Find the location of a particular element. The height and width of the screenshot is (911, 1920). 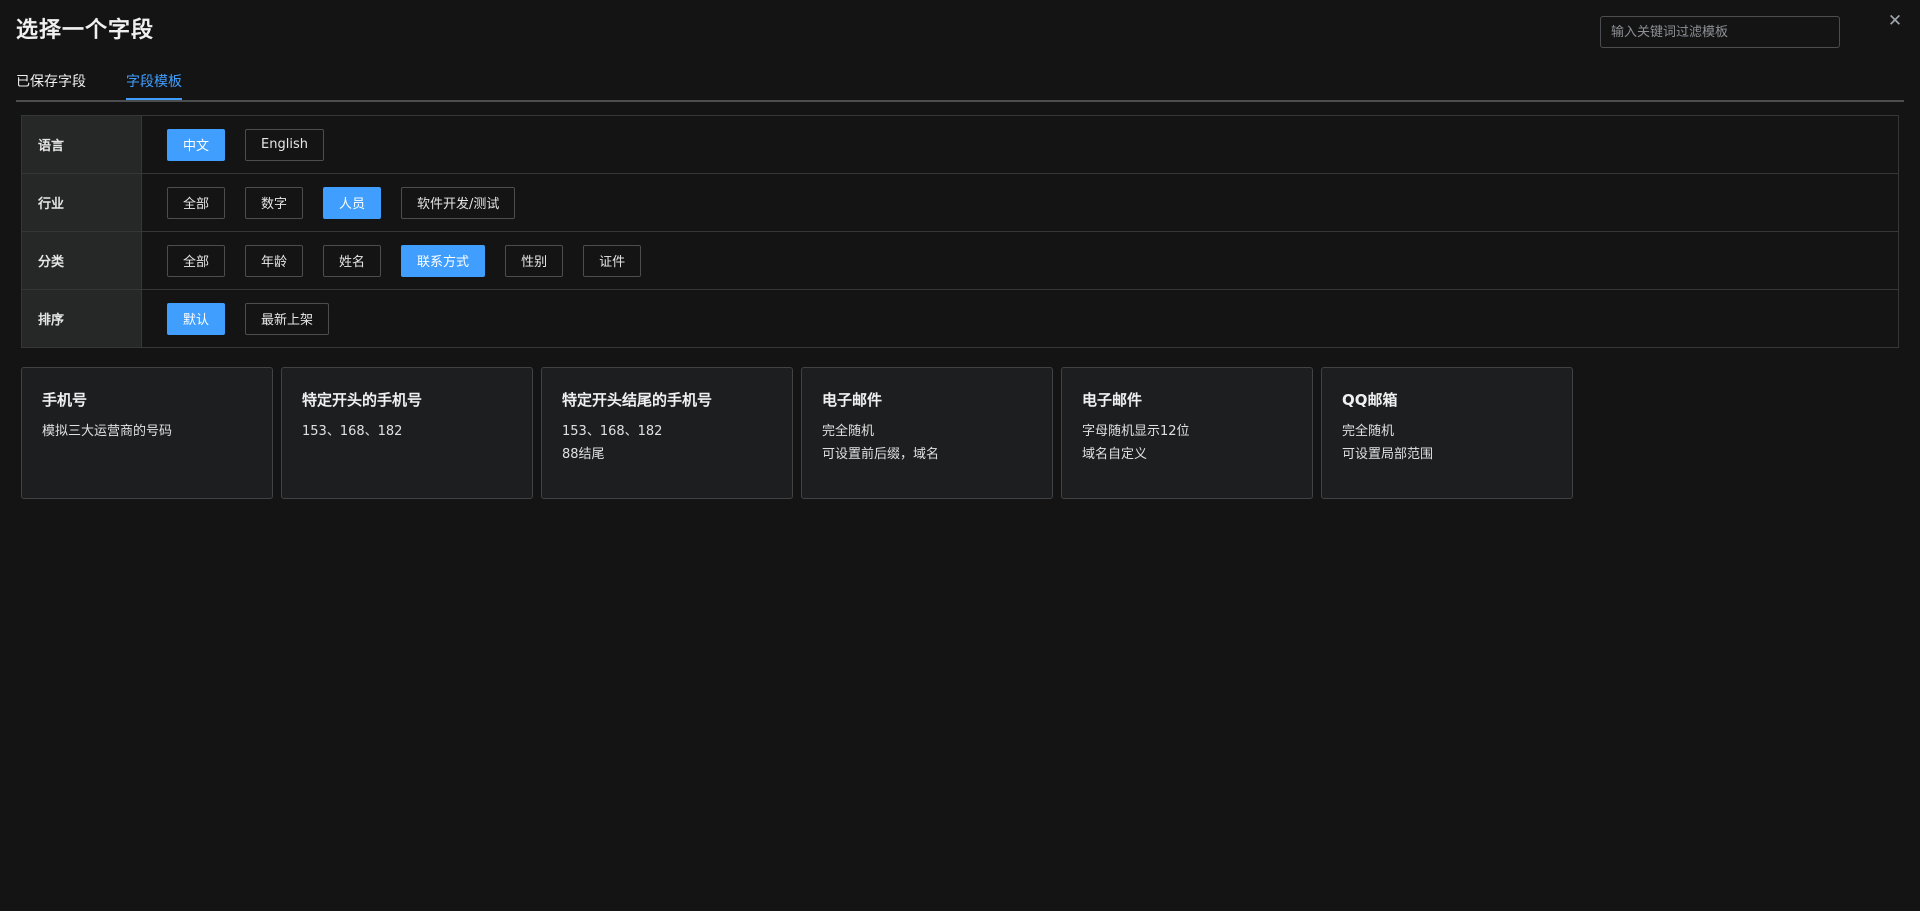

template-card-mobile-prefix: 特定开头的手机号 153、168、182 is located at coordinates (407, 433).